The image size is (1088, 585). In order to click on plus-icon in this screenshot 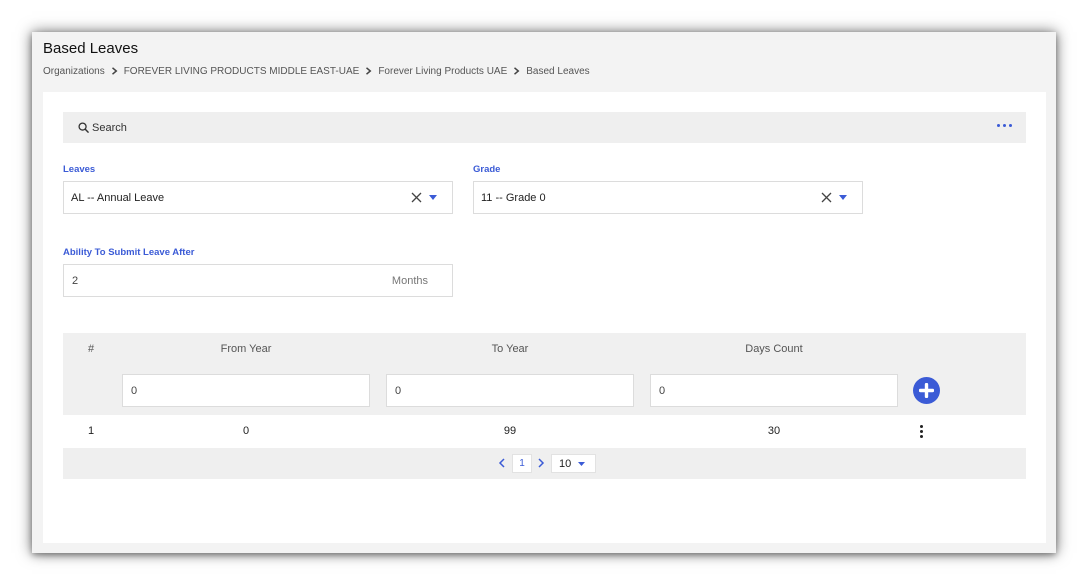, I will do `click(926, 390)`.